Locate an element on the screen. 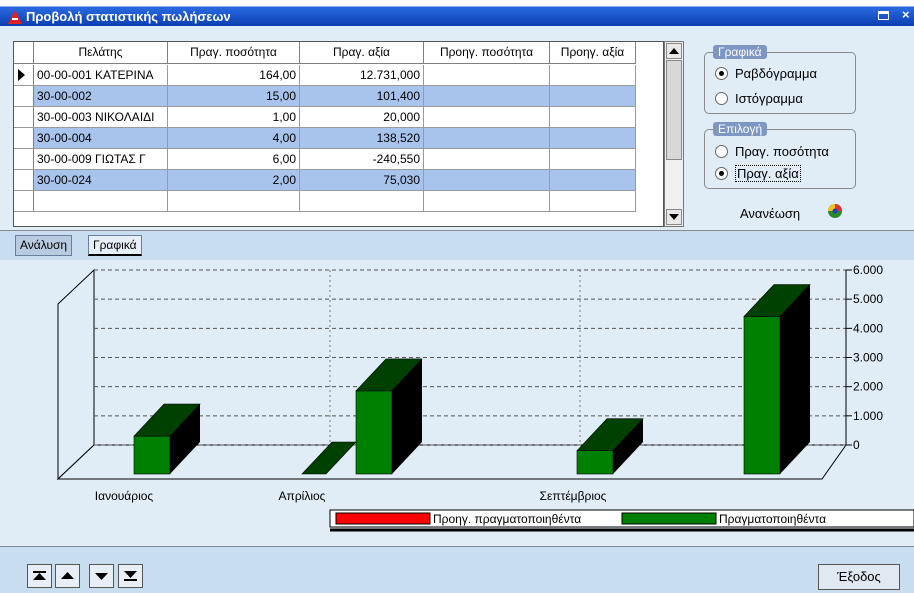 This screenshot has height=593, width=914. radio-actual-qty: Πραγ. ποσότητα is located at coordinates (772, 151).